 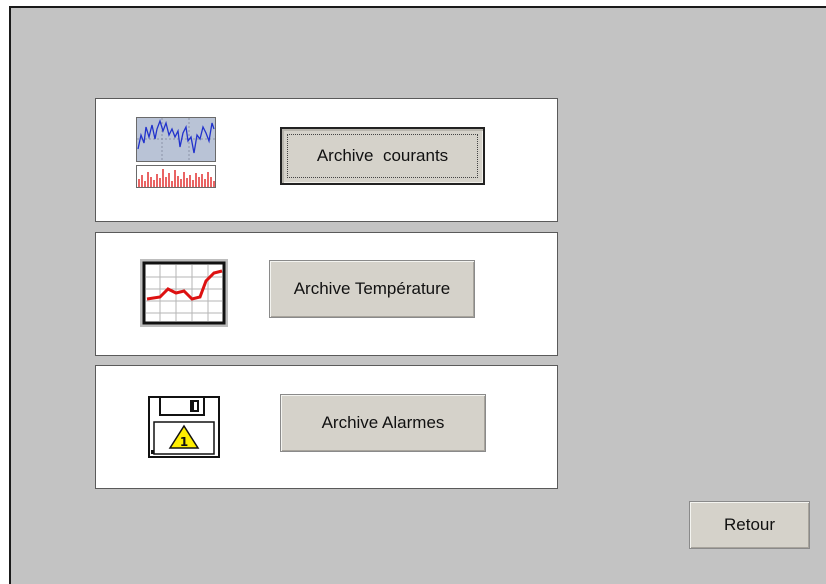 I want to click on archive-temperature-button: Archive Température, so click(x=372, y=289).